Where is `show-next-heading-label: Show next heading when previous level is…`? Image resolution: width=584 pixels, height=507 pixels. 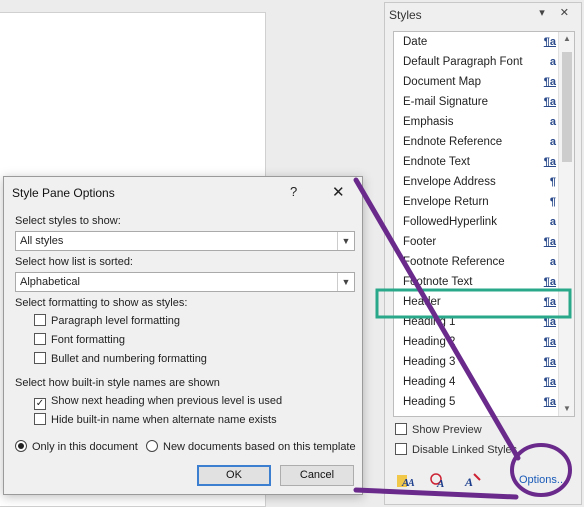
show-next-heading-label: Show next heading when previous level is… is located at coordinates (167, 401).